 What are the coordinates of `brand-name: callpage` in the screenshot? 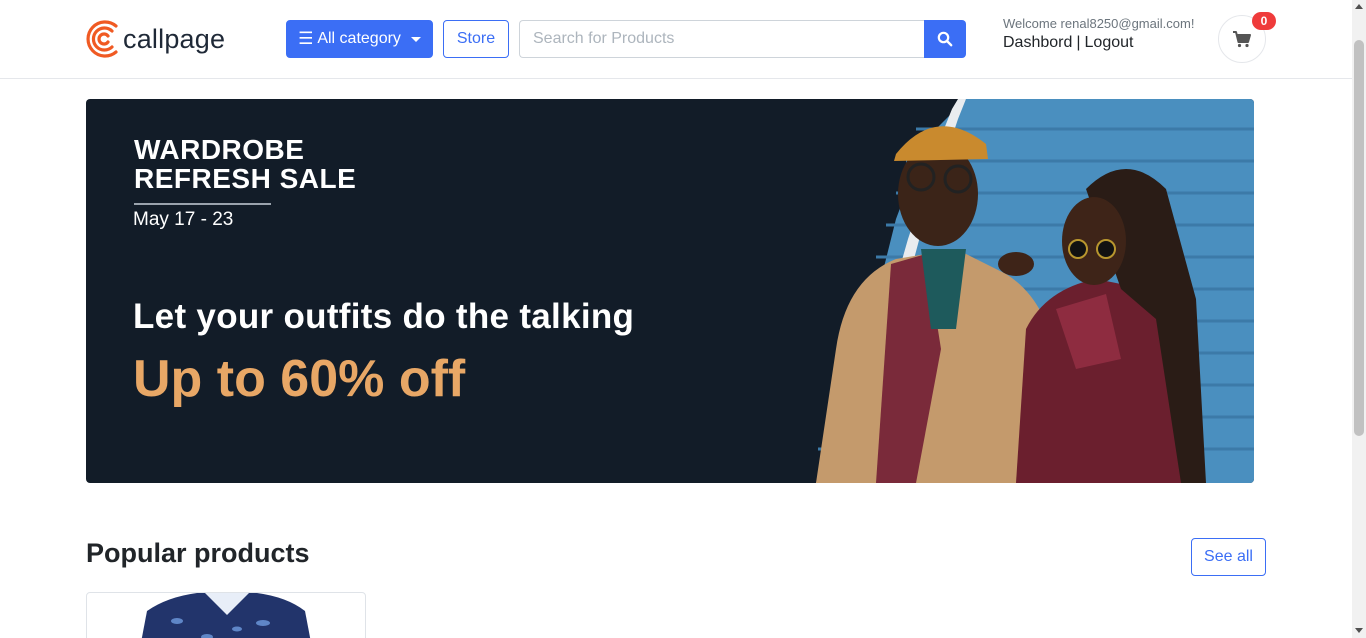 It's located at (174, 38).